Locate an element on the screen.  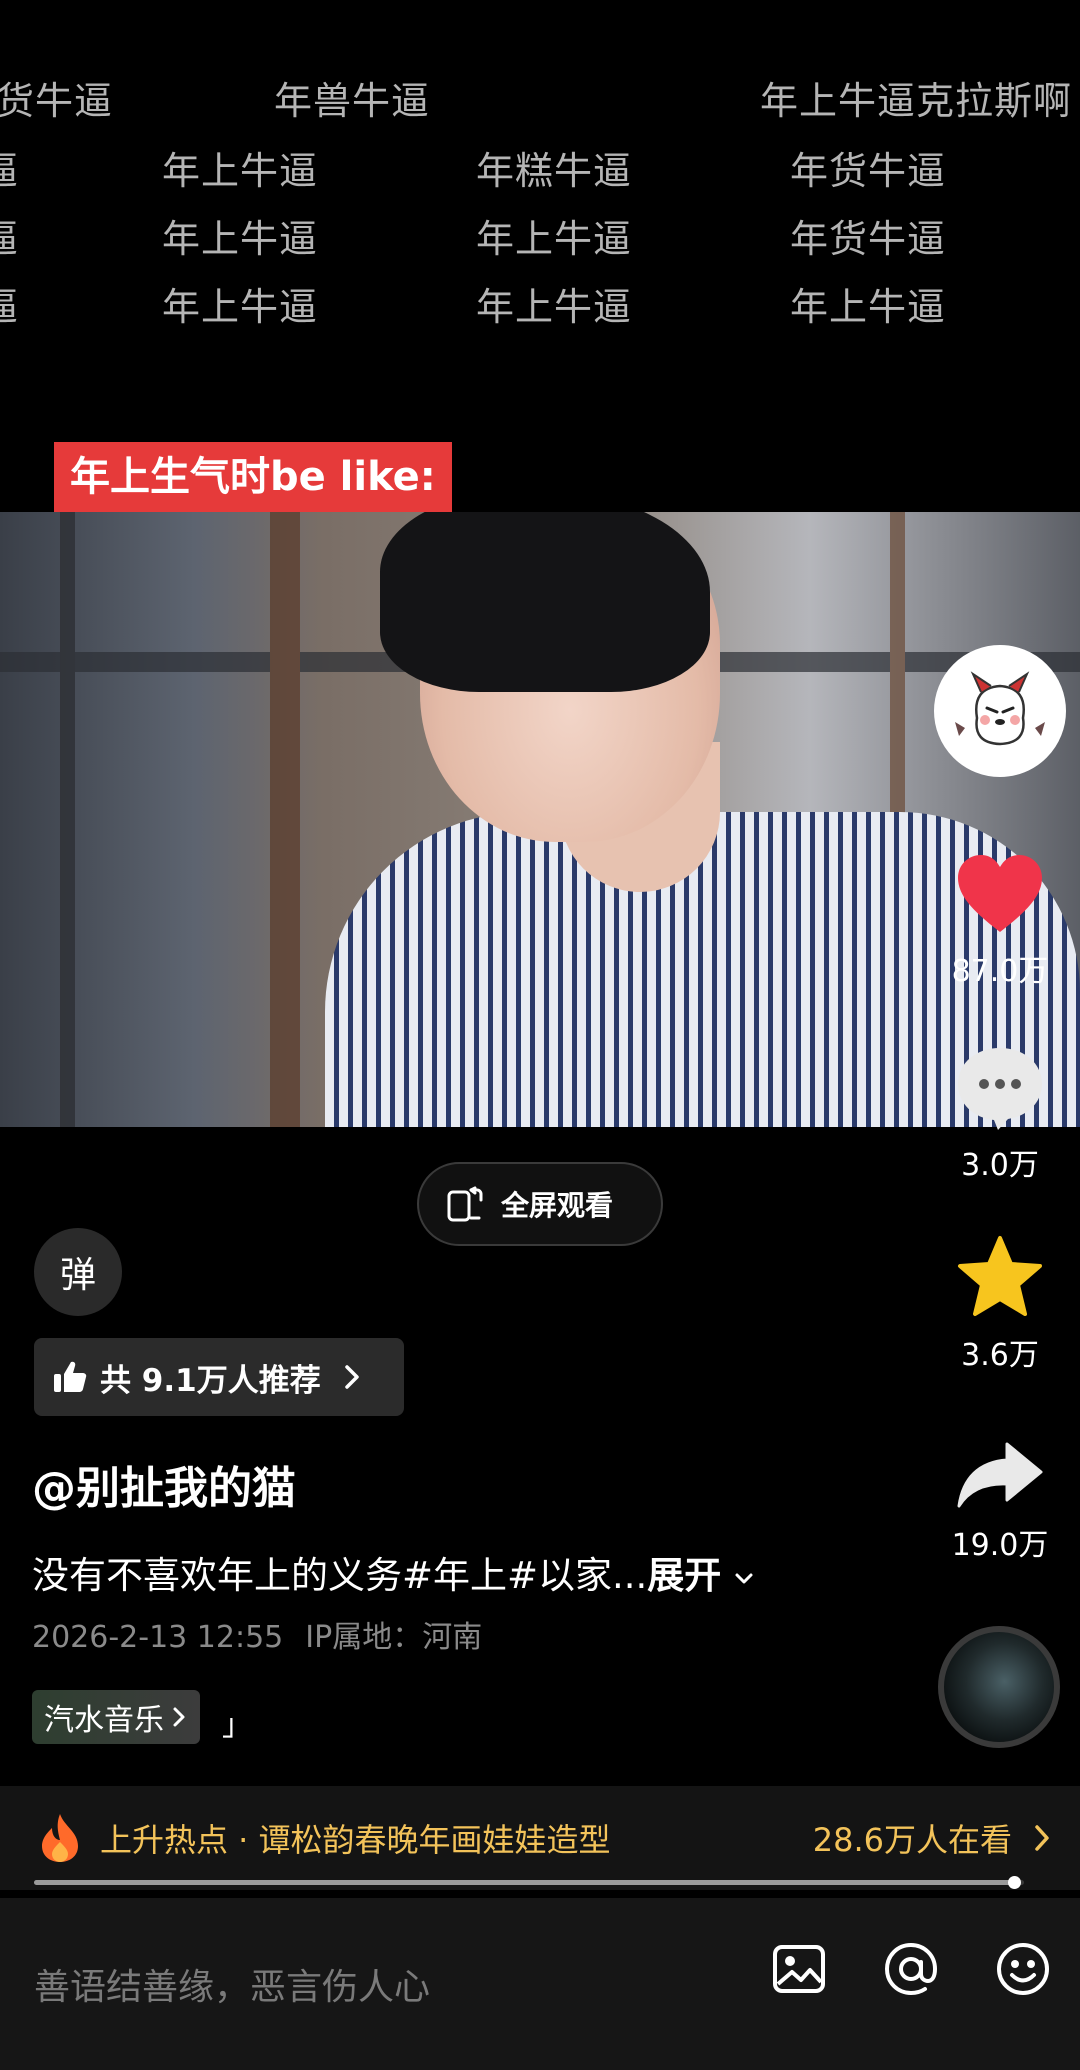
emoji-icon is located at coordinates (1023, 1969).